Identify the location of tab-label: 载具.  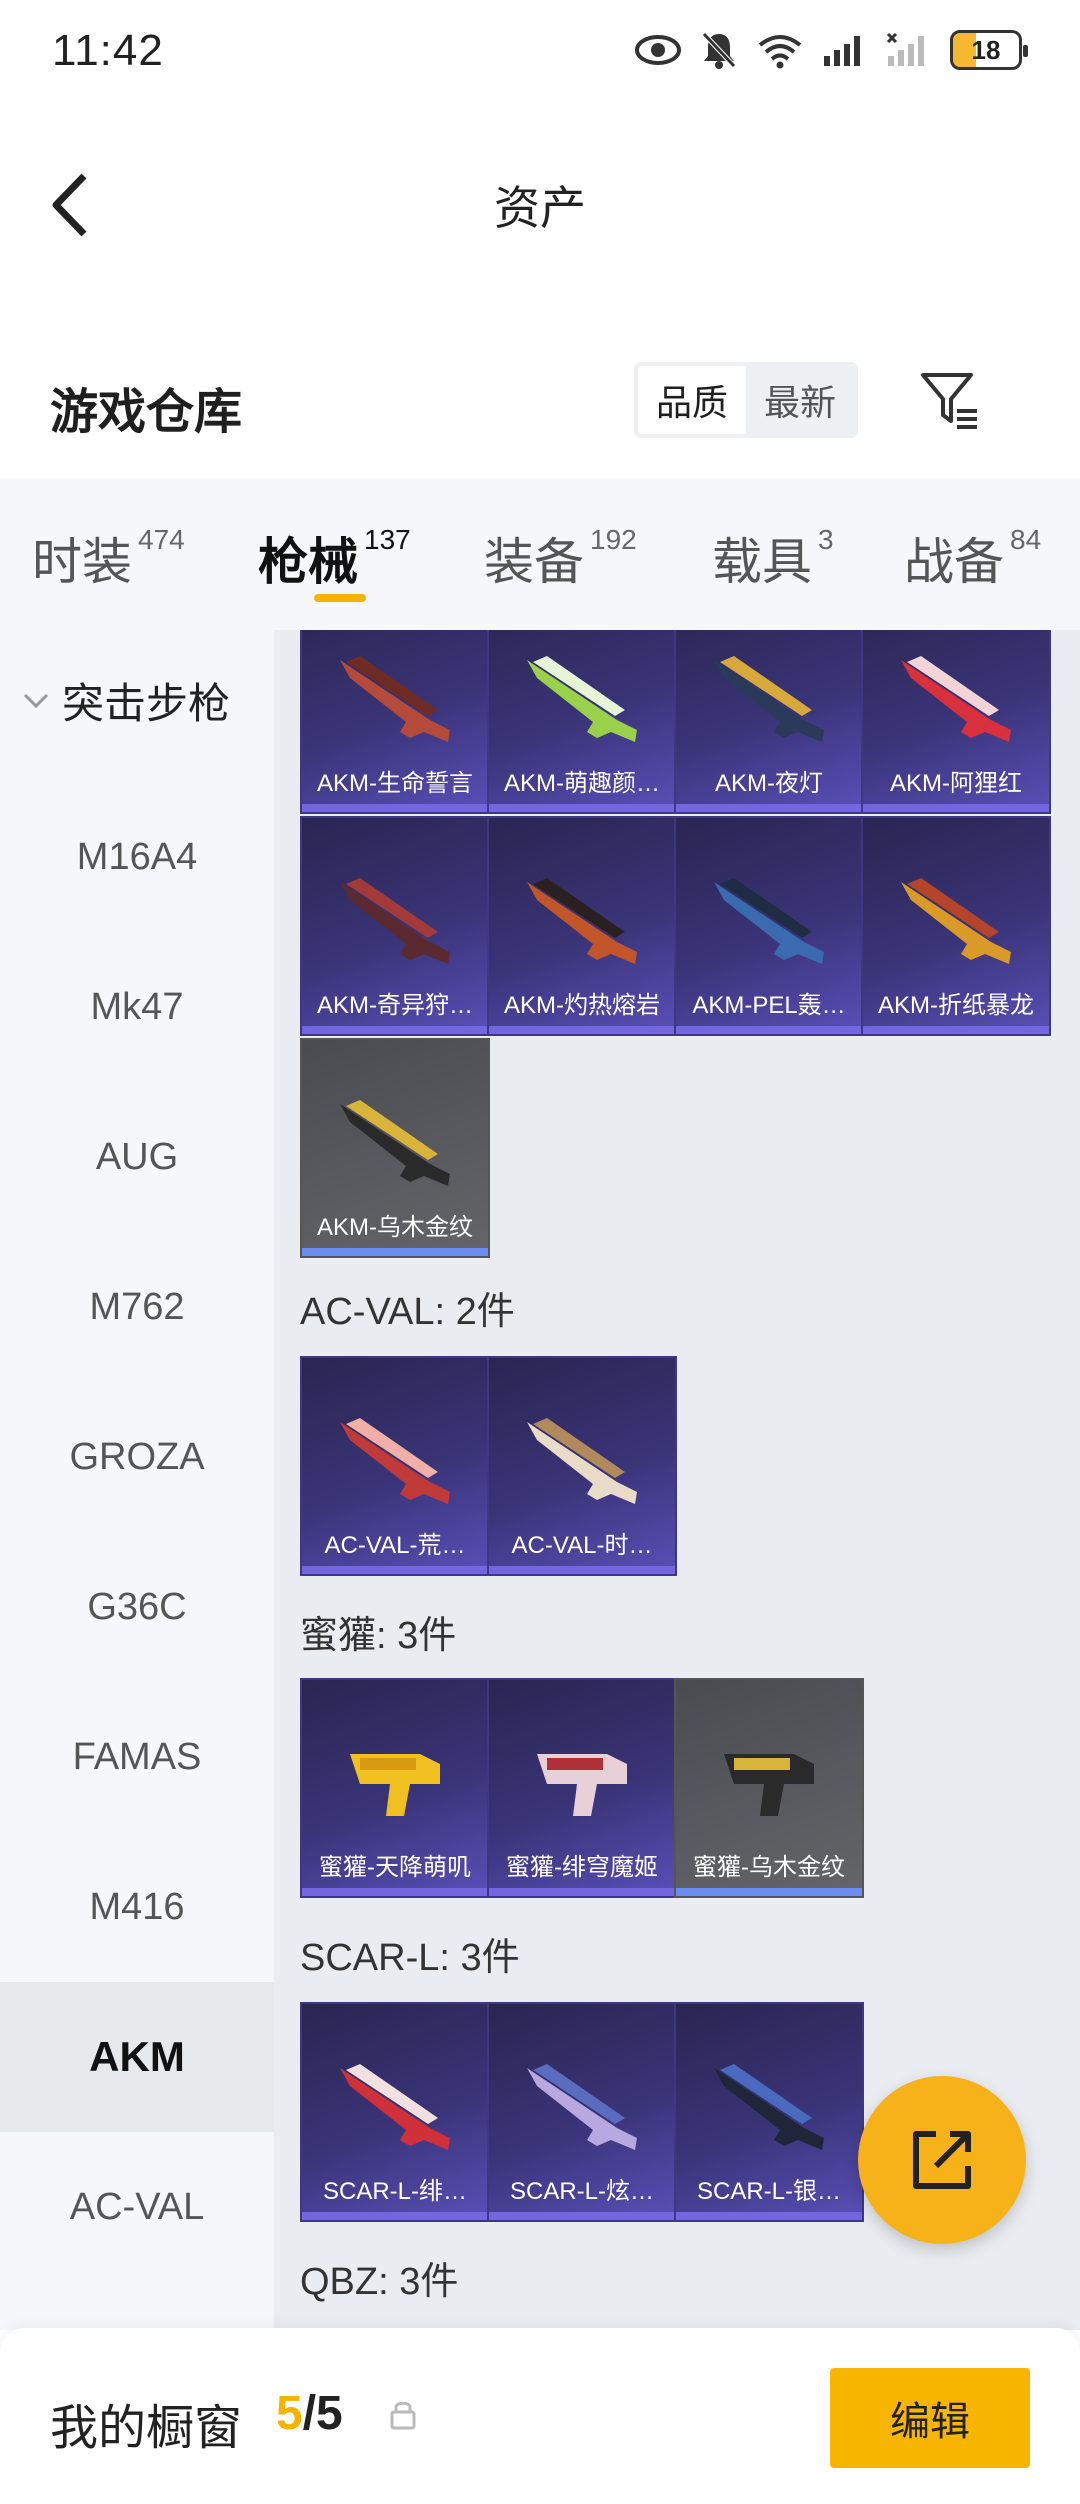
(762, 562).